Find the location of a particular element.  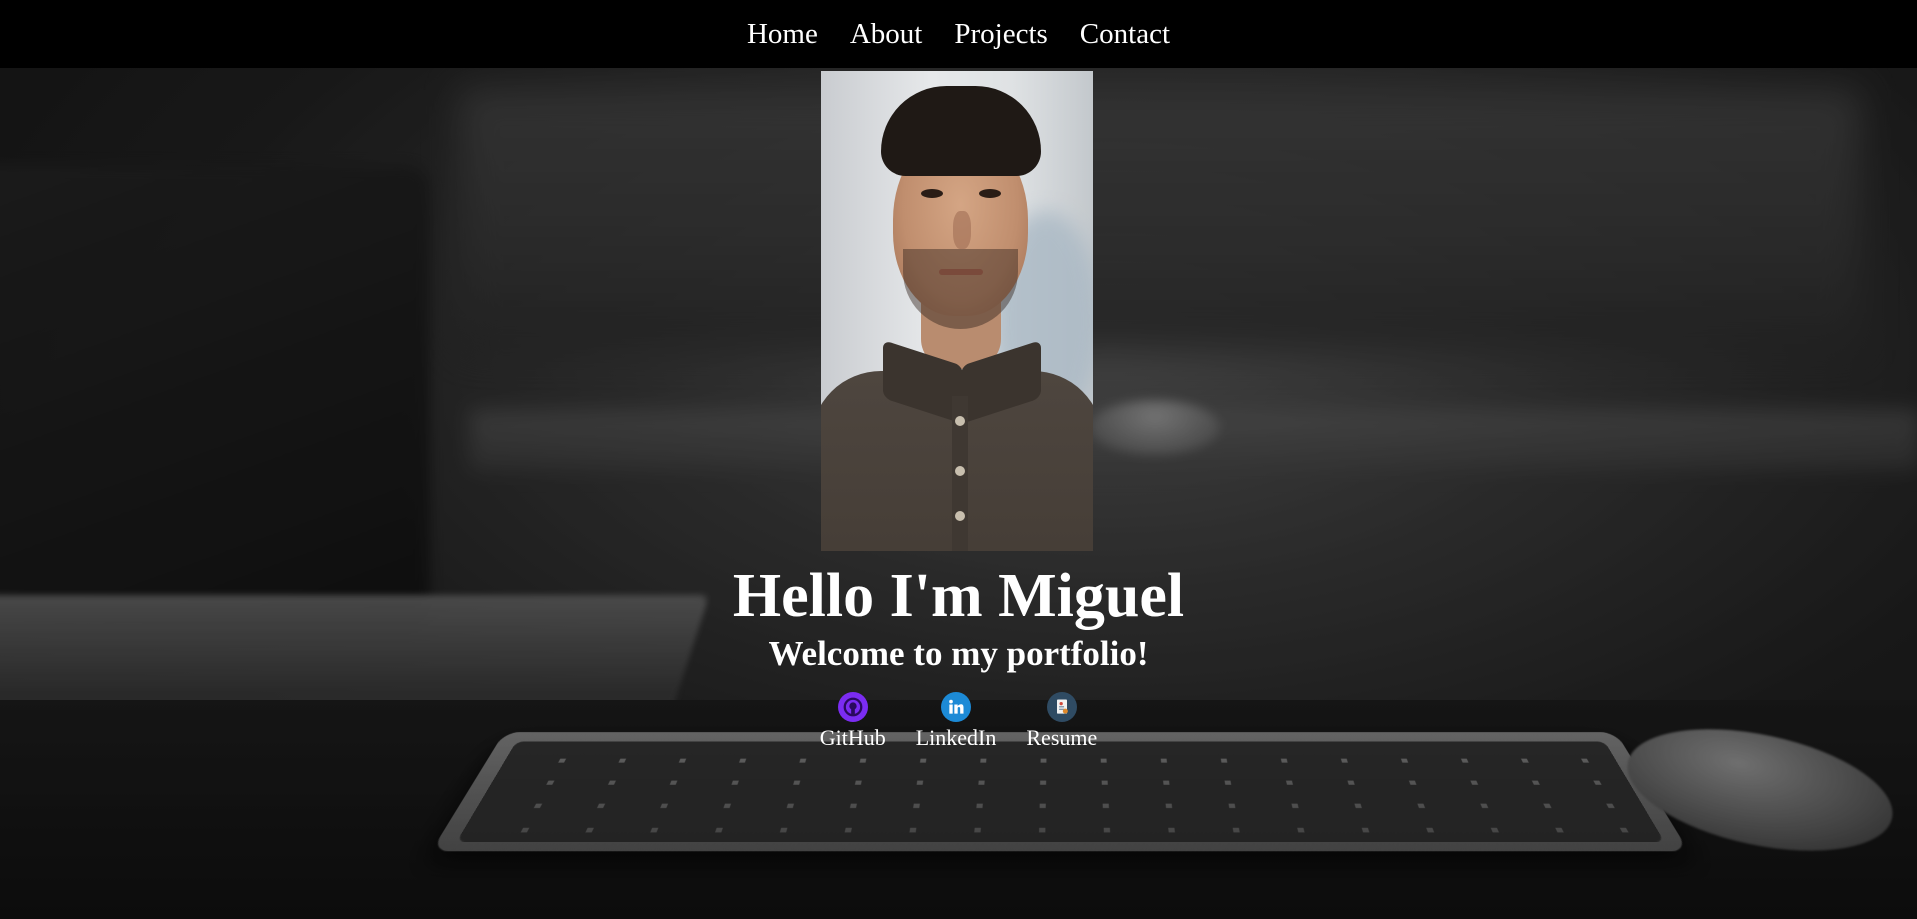

social-links: GitHub LinkedIn Resume is located at coordinates (958, 721).